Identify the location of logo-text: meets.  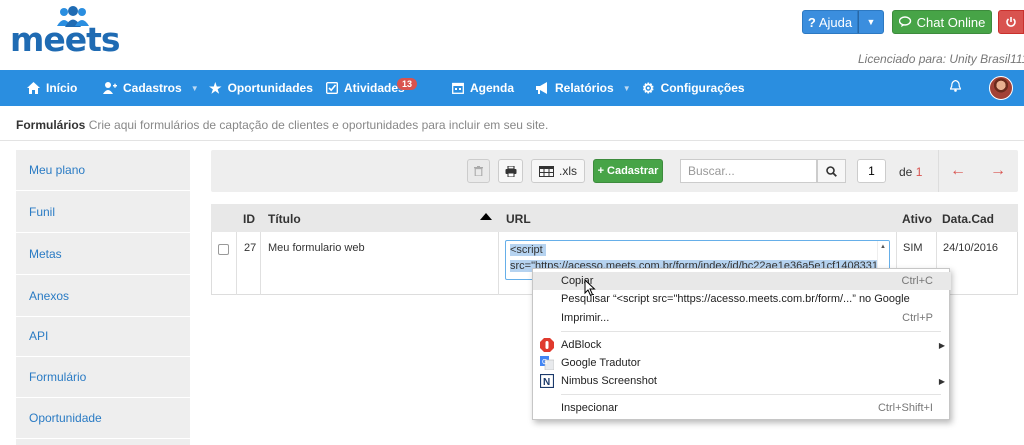
(65, 39).